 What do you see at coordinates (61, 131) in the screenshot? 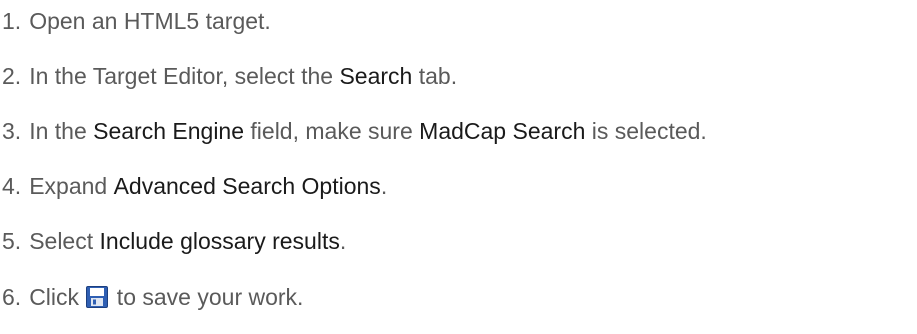
I see `step-text: In the` at bounding box center [61, 131].